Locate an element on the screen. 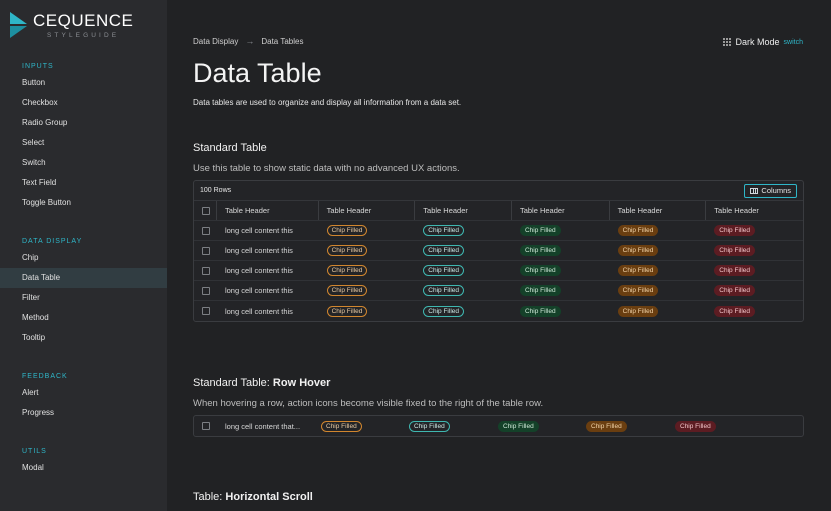 The image size is (831, 511). breadcrumb-current: Data Tables is located at coordinates (282, 41).